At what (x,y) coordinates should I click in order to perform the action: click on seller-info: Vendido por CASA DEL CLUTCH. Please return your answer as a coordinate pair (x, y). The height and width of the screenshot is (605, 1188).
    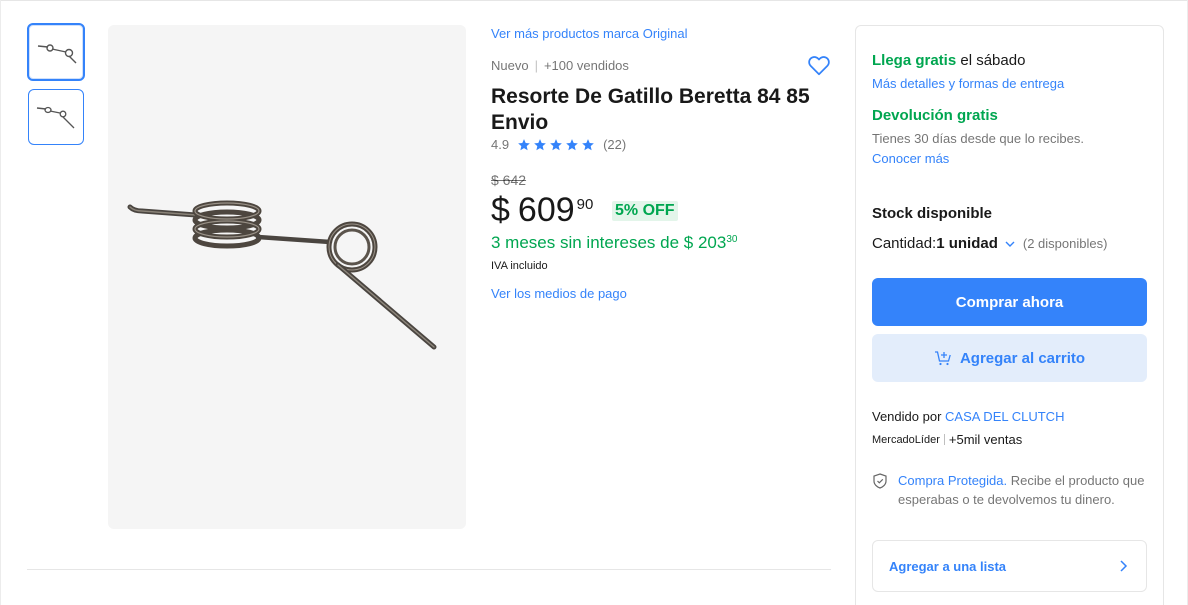
    Looking at the image, I should click on (968, 416).